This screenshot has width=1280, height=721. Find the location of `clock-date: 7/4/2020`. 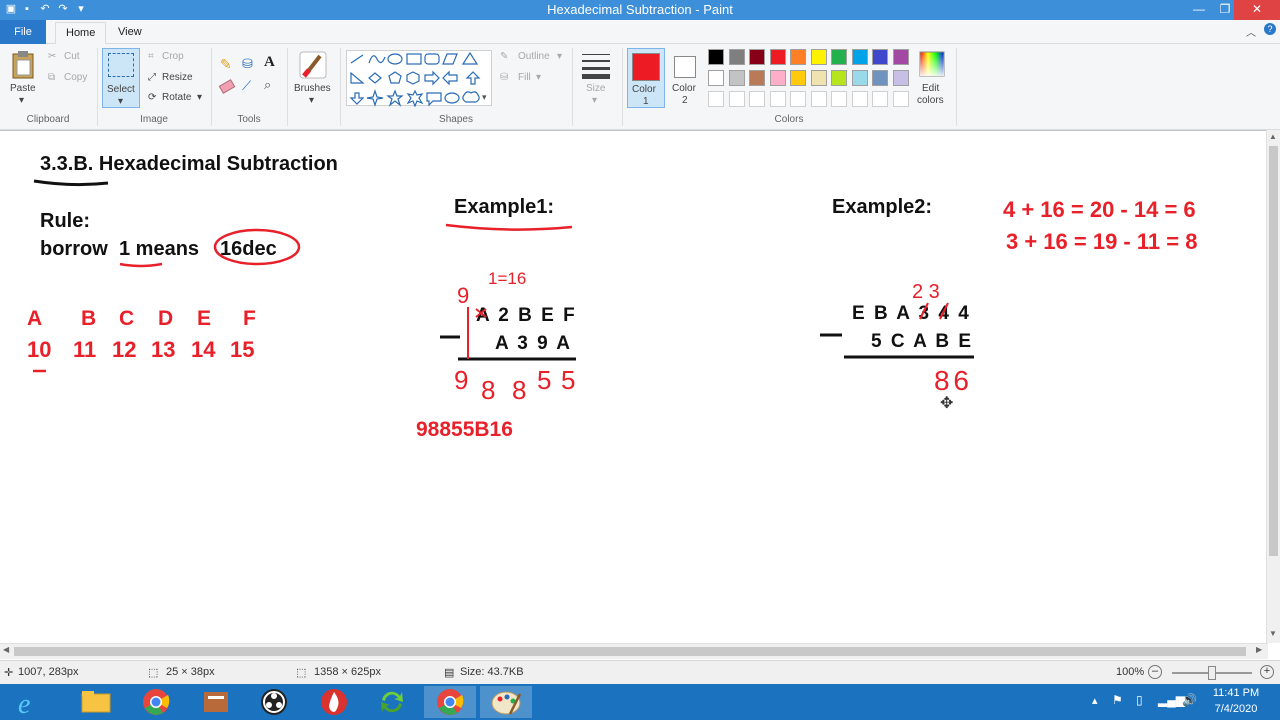

clock-date: 7/4/2020 is located at coordinates (1236, 709).